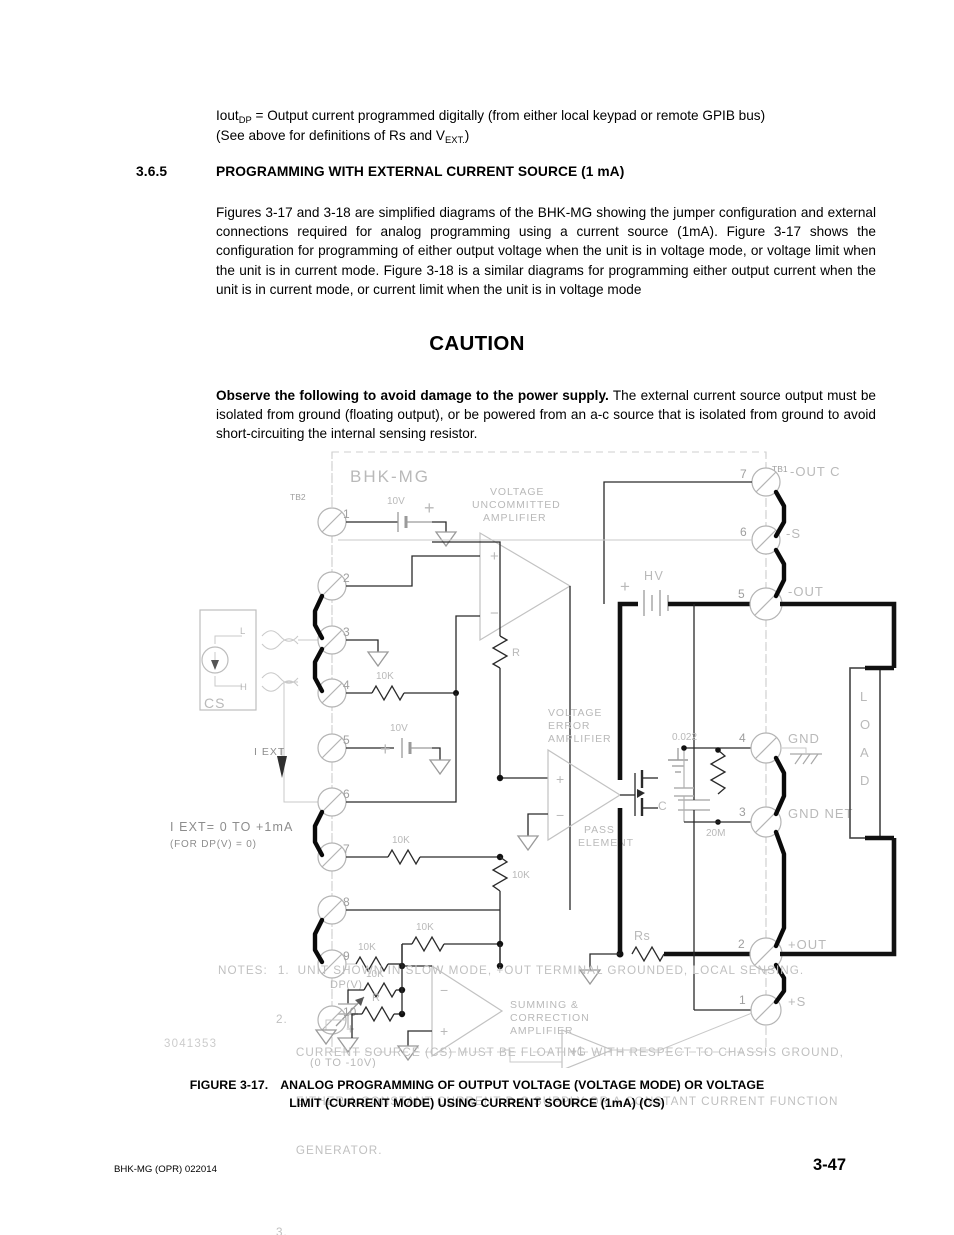 The image size is (954, 1235). I want to click on tb1-num-4: 4, so click(742, 738).